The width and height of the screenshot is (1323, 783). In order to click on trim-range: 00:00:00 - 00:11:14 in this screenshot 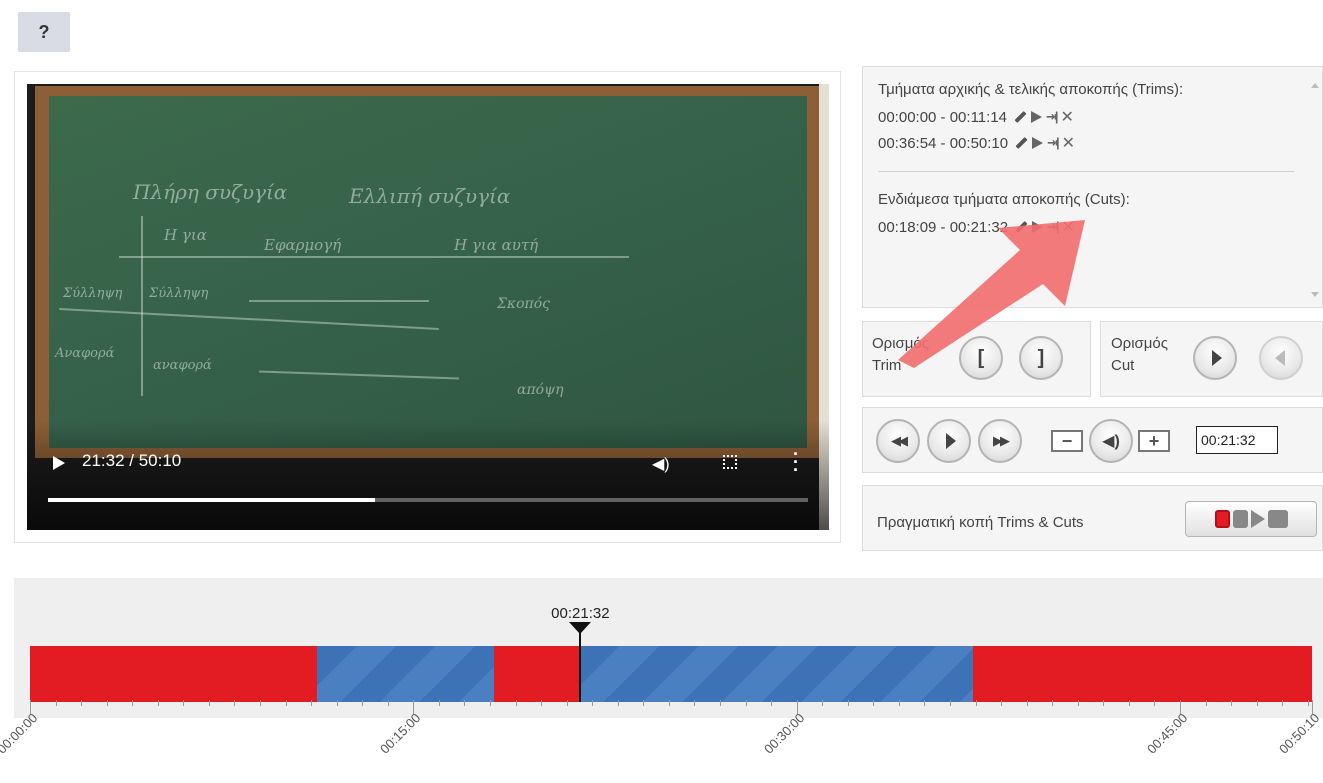, I will do `click(942, 117)`.